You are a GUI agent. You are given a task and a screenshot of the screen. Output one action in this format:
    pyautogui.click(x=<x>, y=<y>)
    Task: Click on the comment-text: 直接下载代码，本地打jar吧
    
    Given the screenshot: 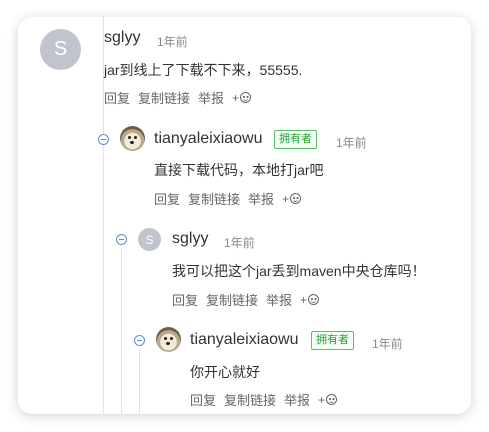 What is the action you would take?
    pyautogui.click(x=239, y=170)
    